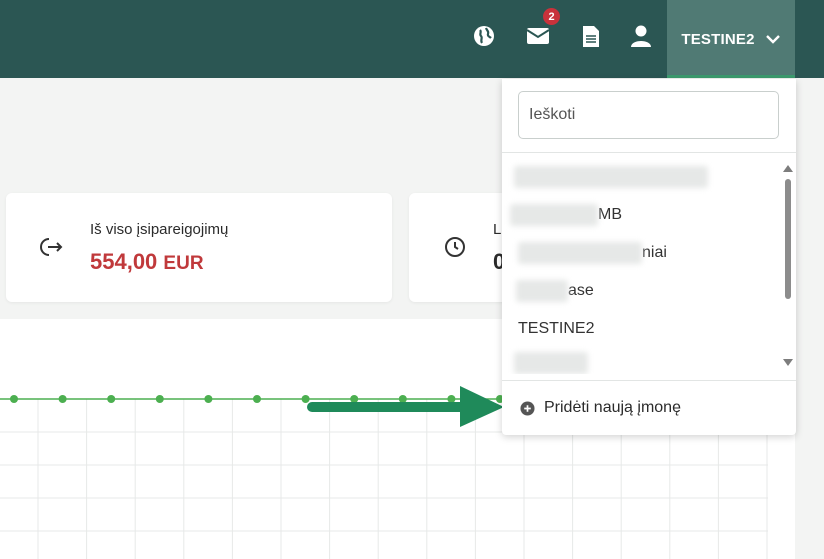 This screenshot has height=559, width=824. Describe the element at coordinates (455, 247) in the screenshot. I see `clock-icon` at that location.